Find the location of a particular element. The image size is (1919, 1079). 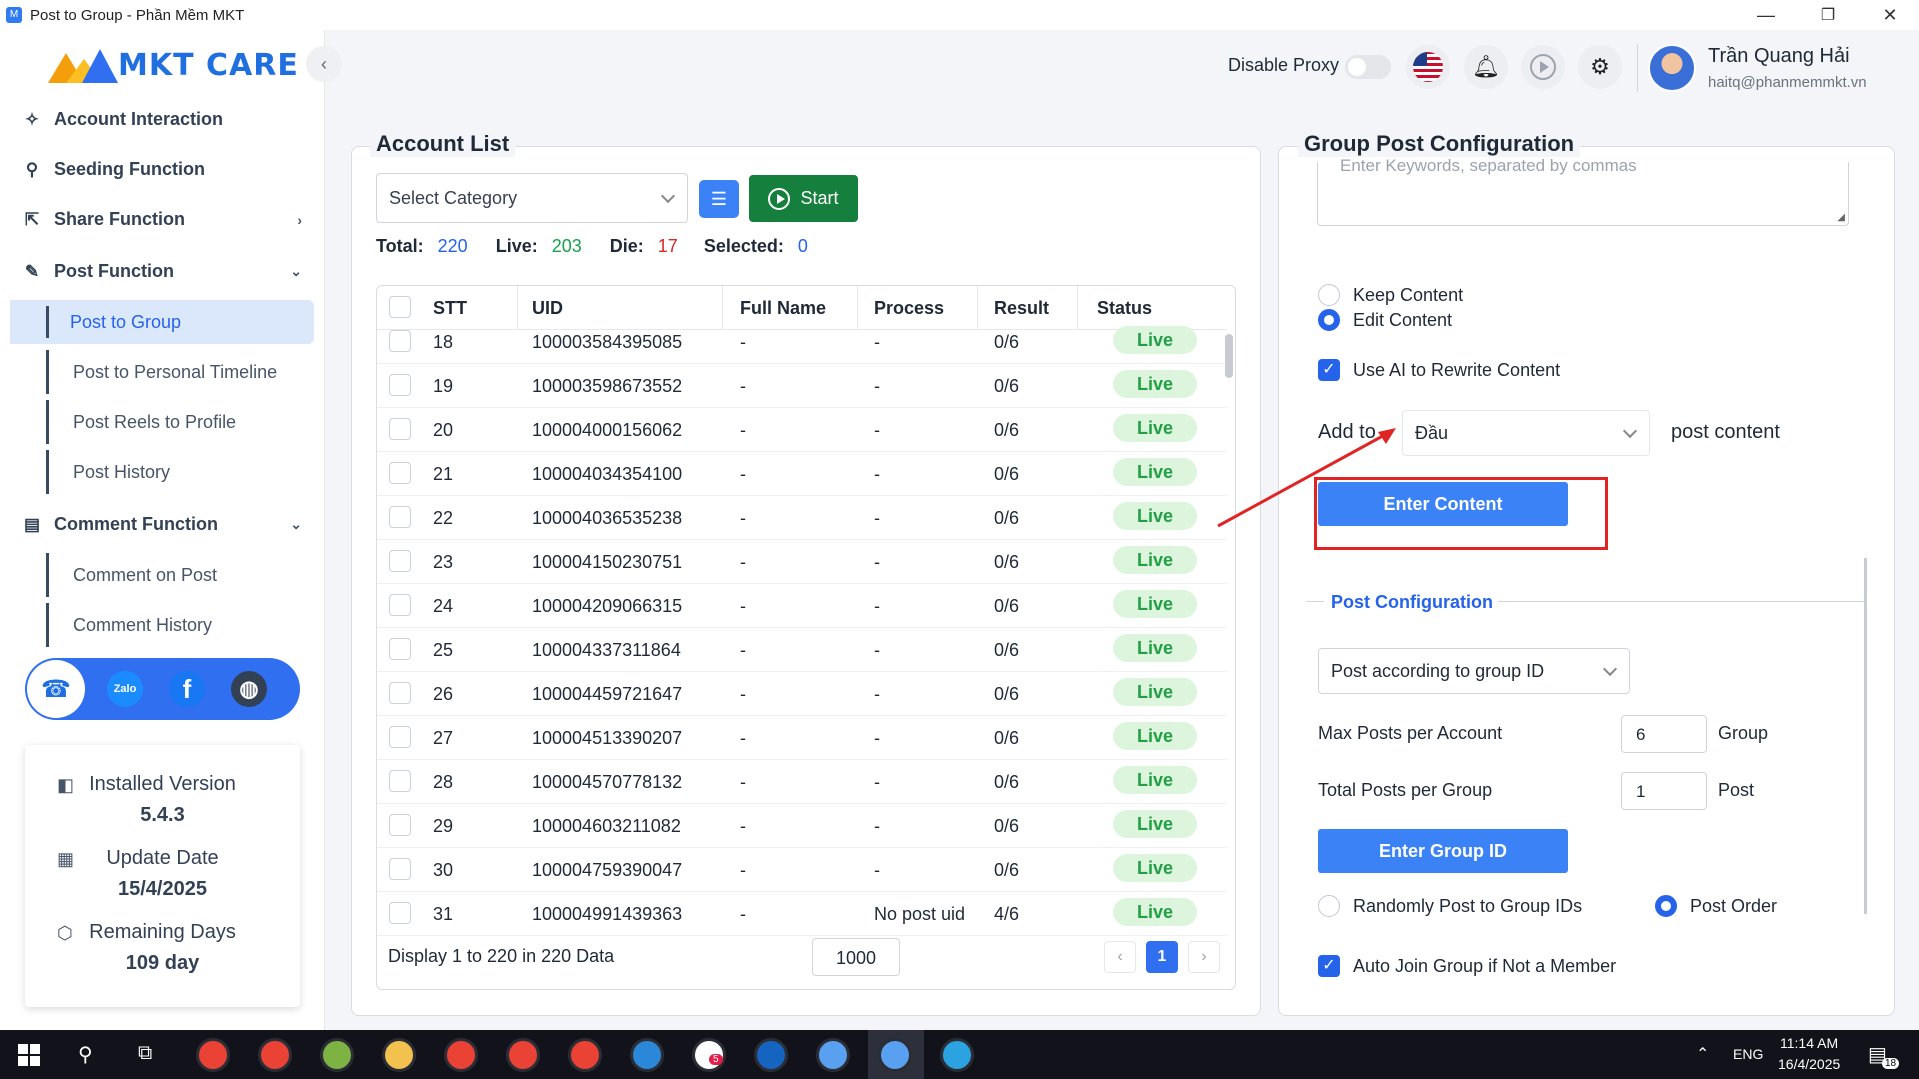

chevron-up-icon: ⌃ is located at coordinates (1702, 1054).